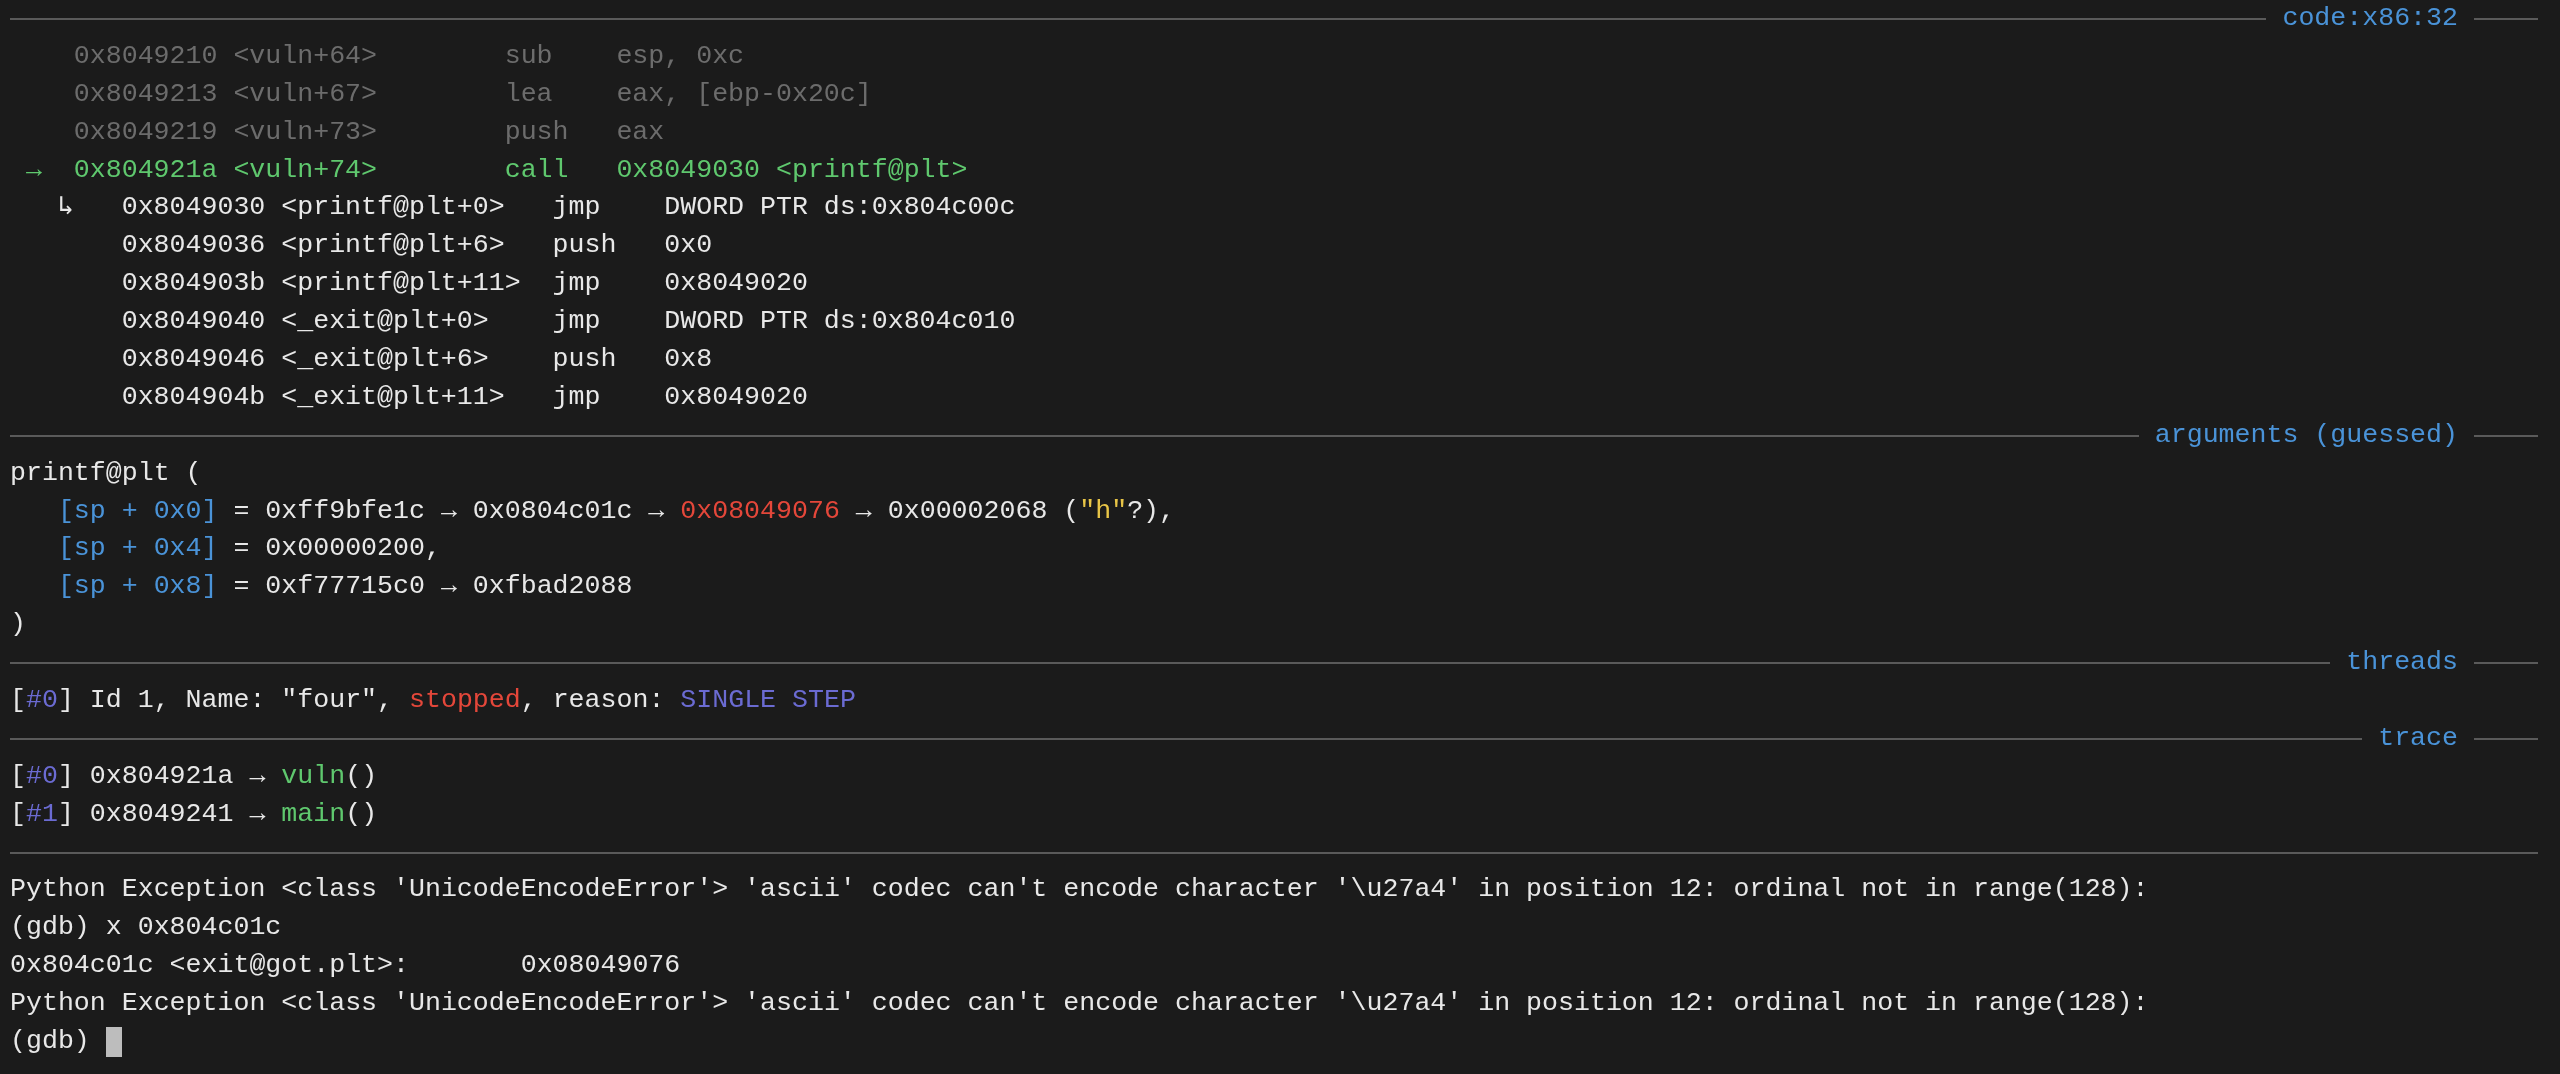 This screenshot has width=2560, height=1074. Describe the element at coordinates (194, 246) in the screenshot. I see `instruction-address: 0x8049036` at that location.